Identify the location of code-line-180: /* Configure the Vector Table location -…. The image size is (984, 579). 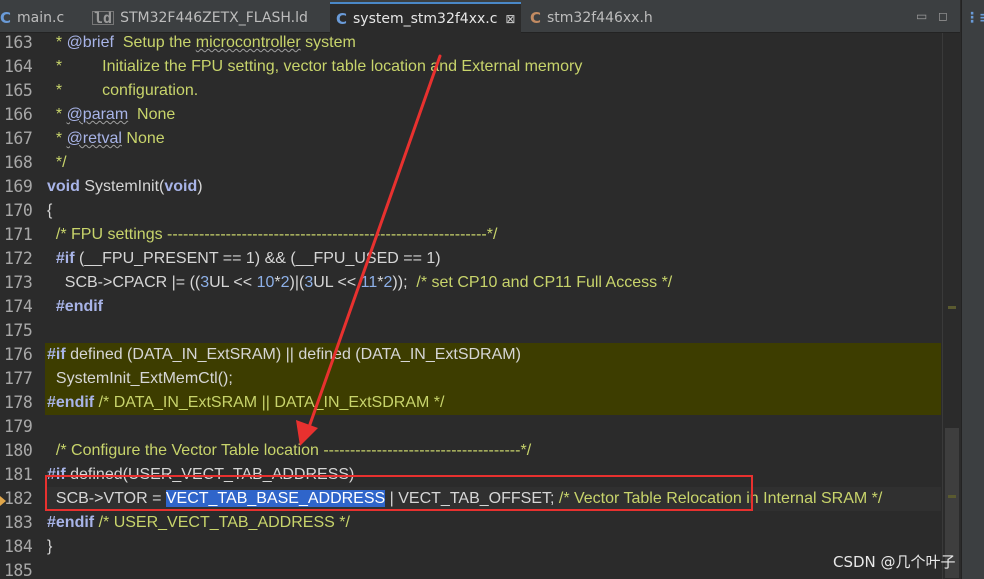
(289, 450).